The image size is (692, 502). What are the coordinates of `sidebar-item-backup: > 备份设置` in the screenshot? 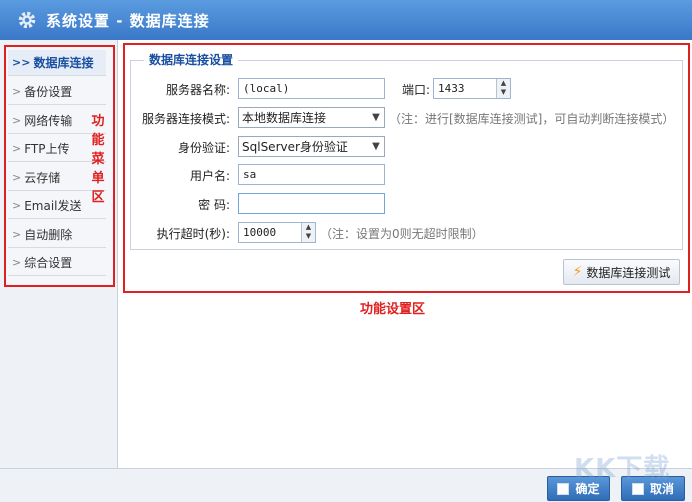 It's located at (57, 92).